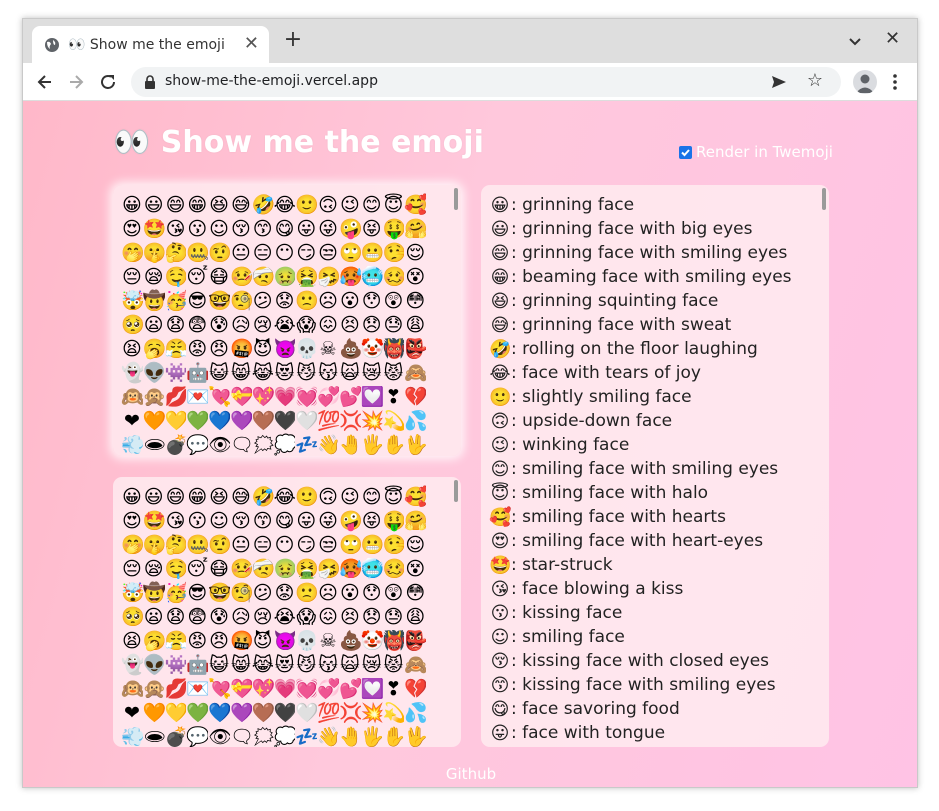  I want to click on emoji-cell: 👾, so click(176, 665).